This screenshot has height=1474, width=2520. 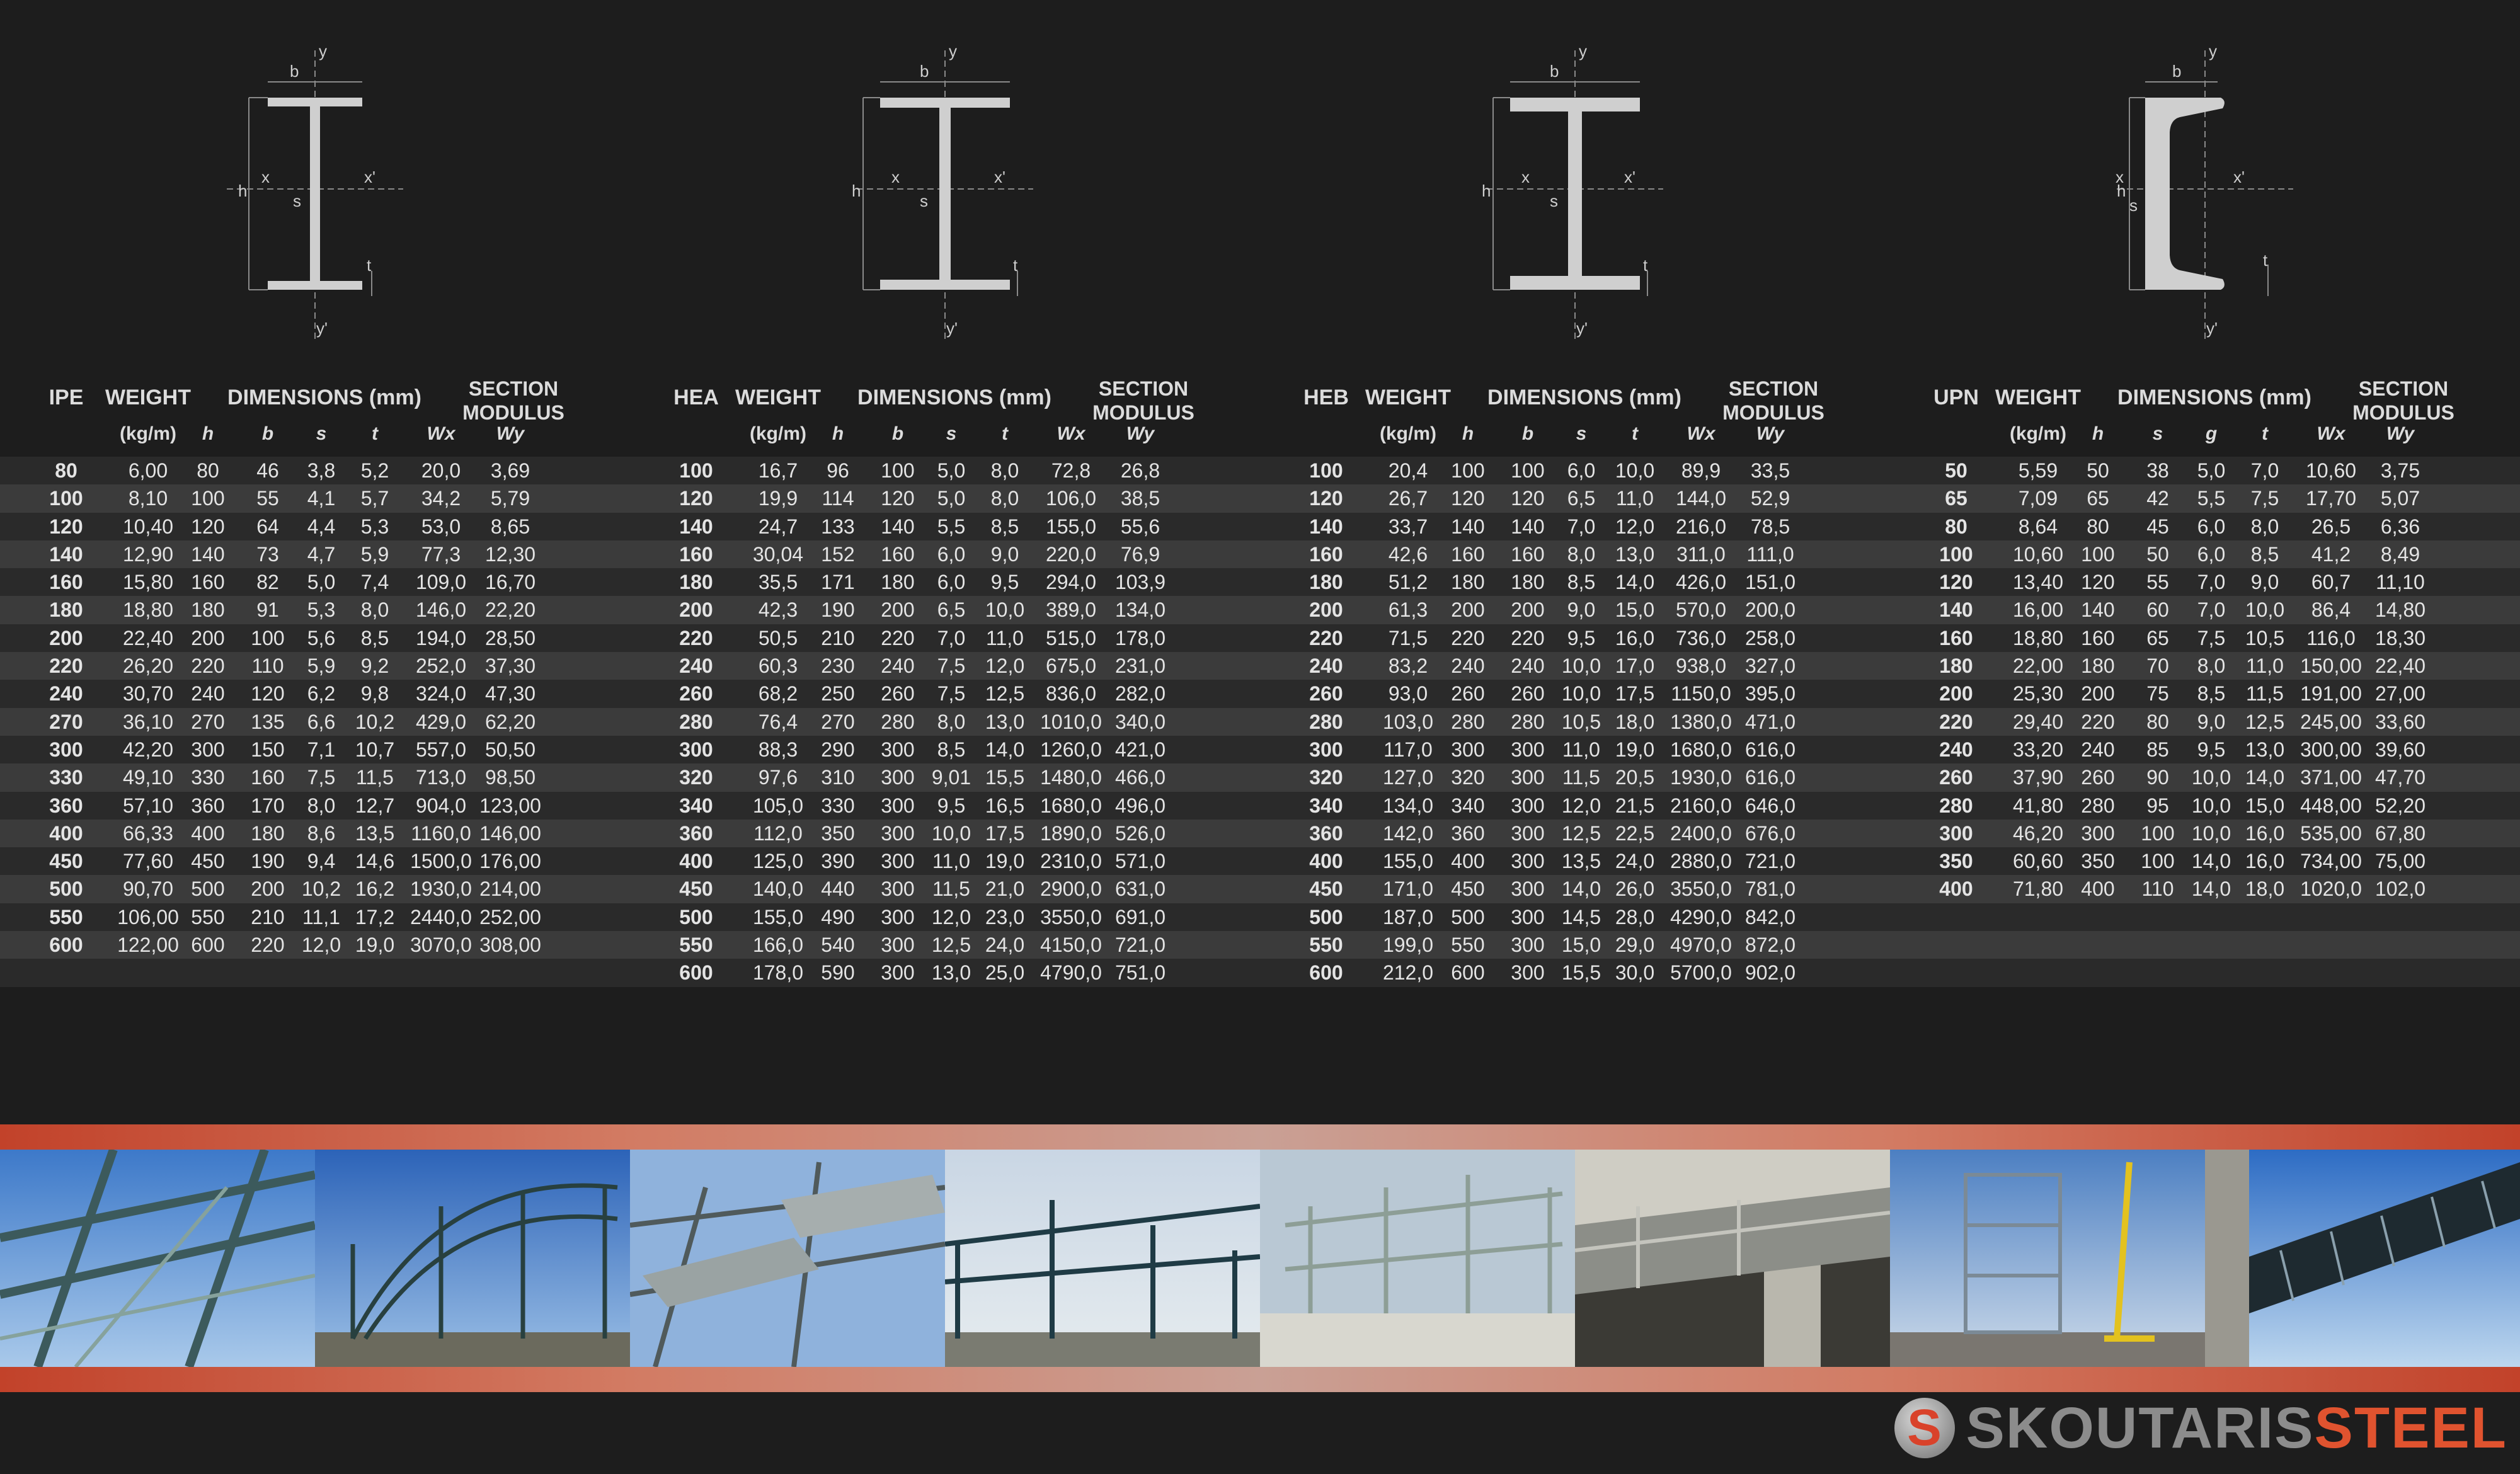 What do you see at coordinates (2400, 499) in the screenshot?
I see `table-cell: 5,07` at bounding box center [2400, 499].